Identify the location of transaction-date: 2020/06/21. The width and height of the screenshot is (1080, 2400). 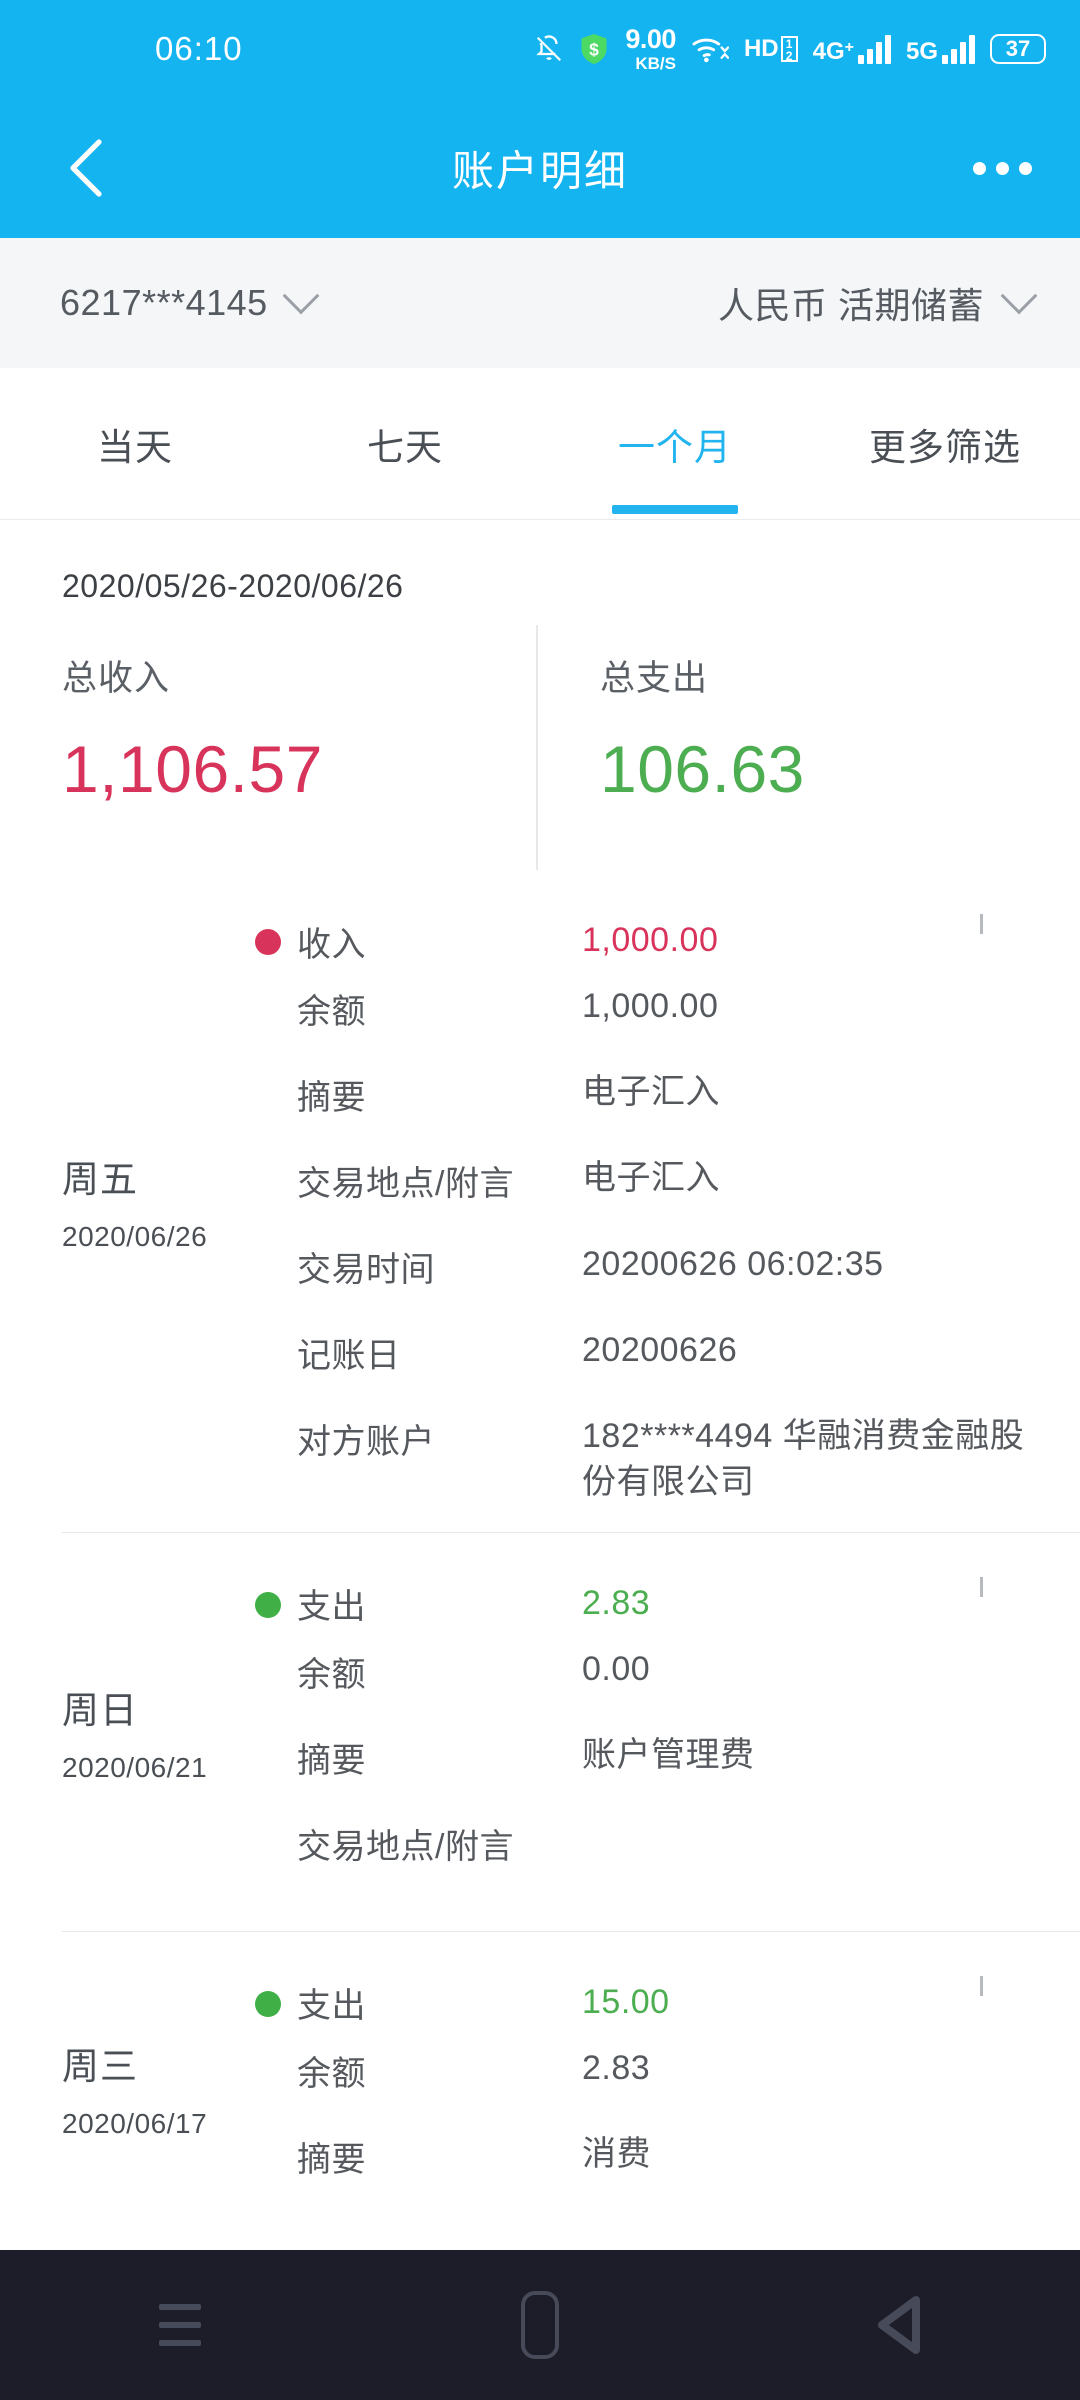
(135, 1767).